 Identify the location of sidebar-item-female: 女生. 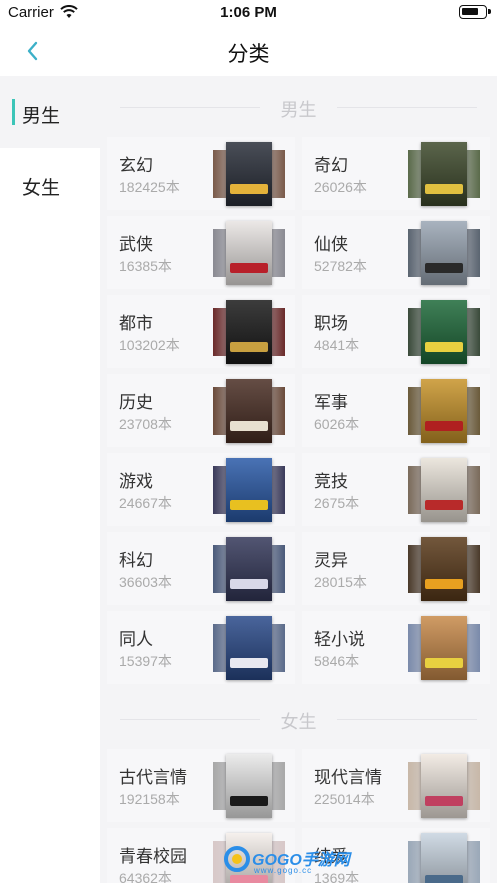
(50, 184).